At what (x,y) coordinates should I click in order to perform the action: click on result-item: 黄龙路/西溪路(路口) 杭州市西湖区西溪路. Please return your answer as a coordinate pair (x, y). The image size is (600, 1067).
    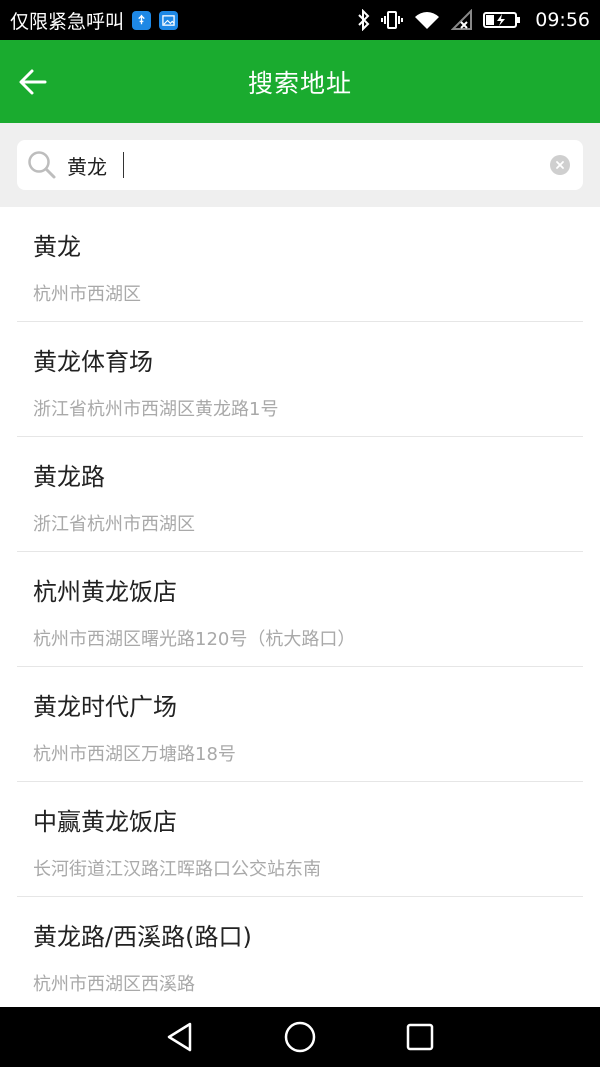
    Looking at the image, I should click on (300, 952).